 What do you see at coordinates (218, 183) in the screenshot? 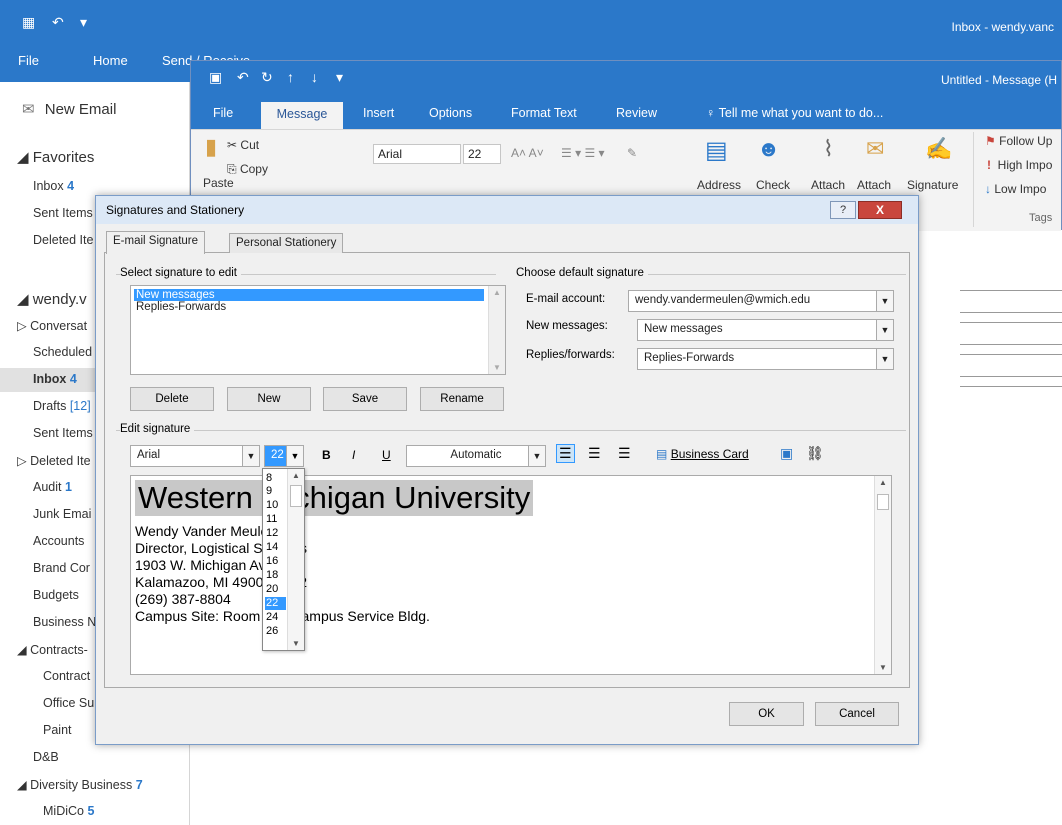
I see `paste-button: Paste` at bounding box center [218, 183].